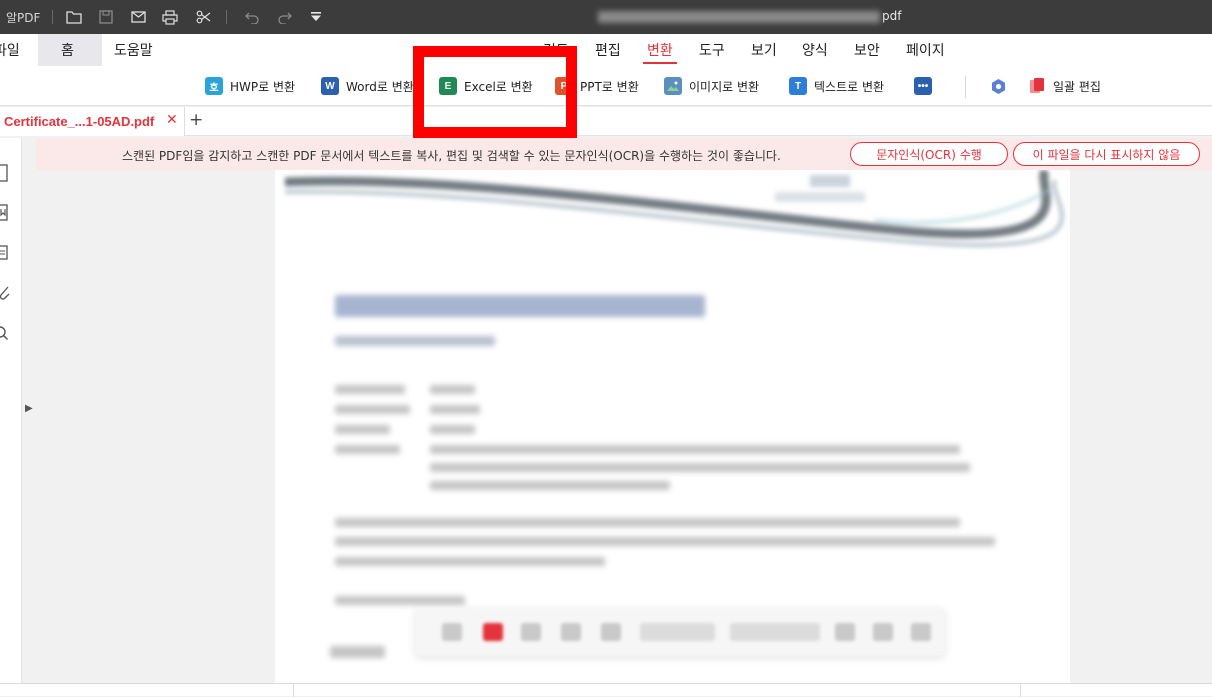 Image resolution: width=1212 pixels, height=697 pixels. Describe the element at coordinates (606, 121) in the screenshot. I see `document-tab-bar: Certificate_...1-05AD.pdf ✕ +` at that location.